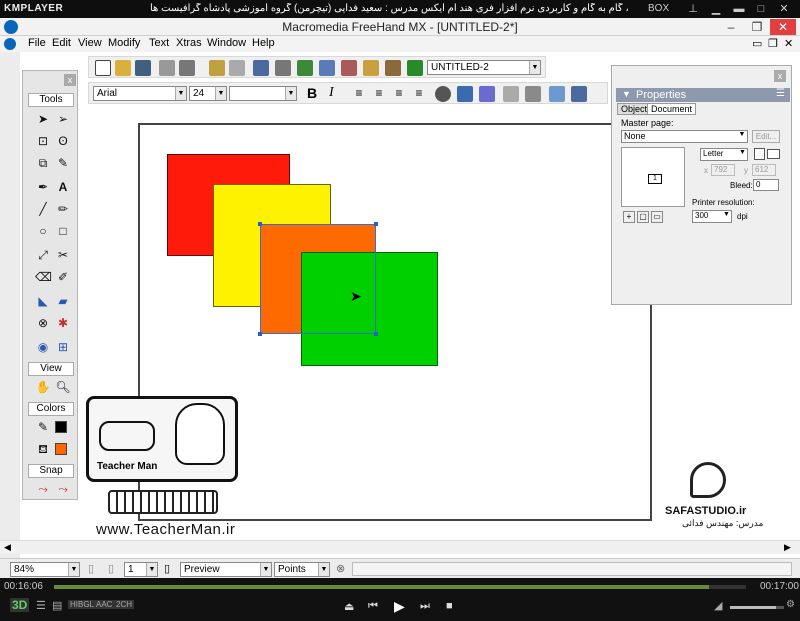  Describe the element at coordinates (425, 606) in the screenshot. I see `next-icon: ⏭` at that location.